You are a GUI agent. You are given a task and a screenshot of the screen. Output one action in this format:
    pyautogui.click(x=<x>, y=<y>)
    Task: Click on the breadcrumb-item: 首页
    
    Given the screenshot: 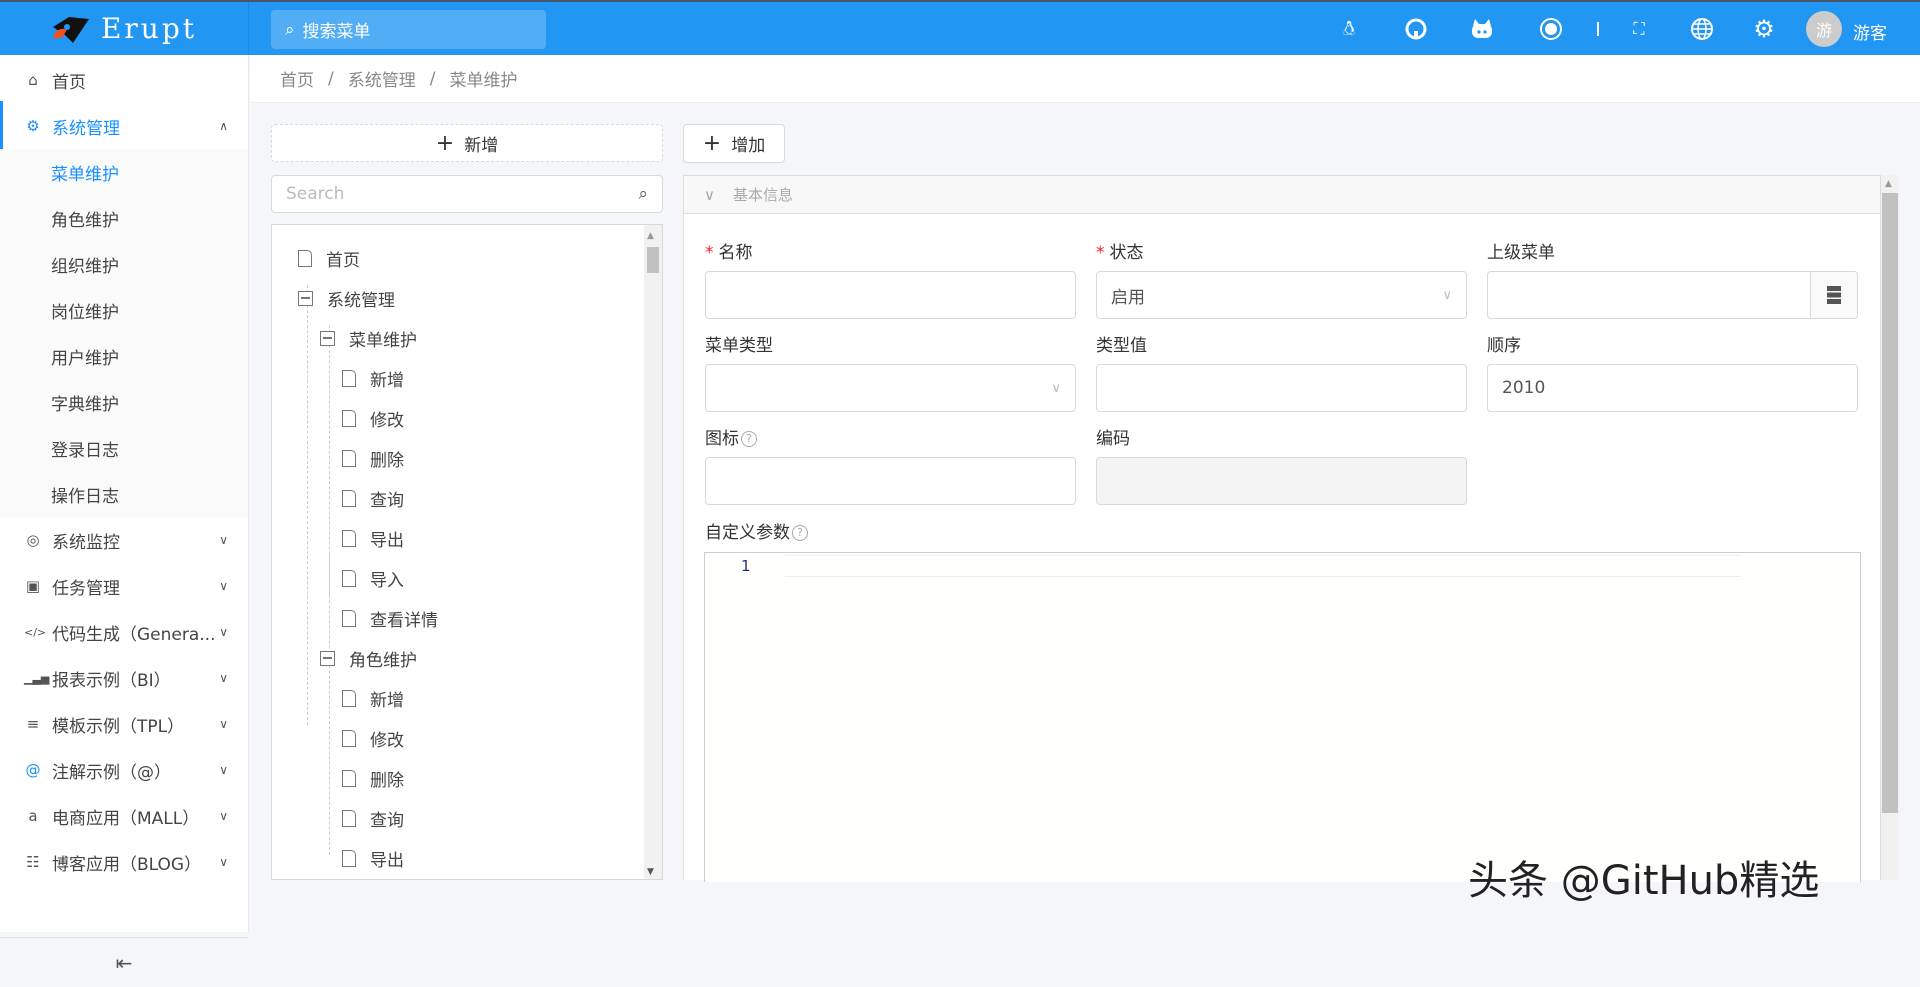 What is the action you would take?
    pyautogui.click(x=297, y=78)
    